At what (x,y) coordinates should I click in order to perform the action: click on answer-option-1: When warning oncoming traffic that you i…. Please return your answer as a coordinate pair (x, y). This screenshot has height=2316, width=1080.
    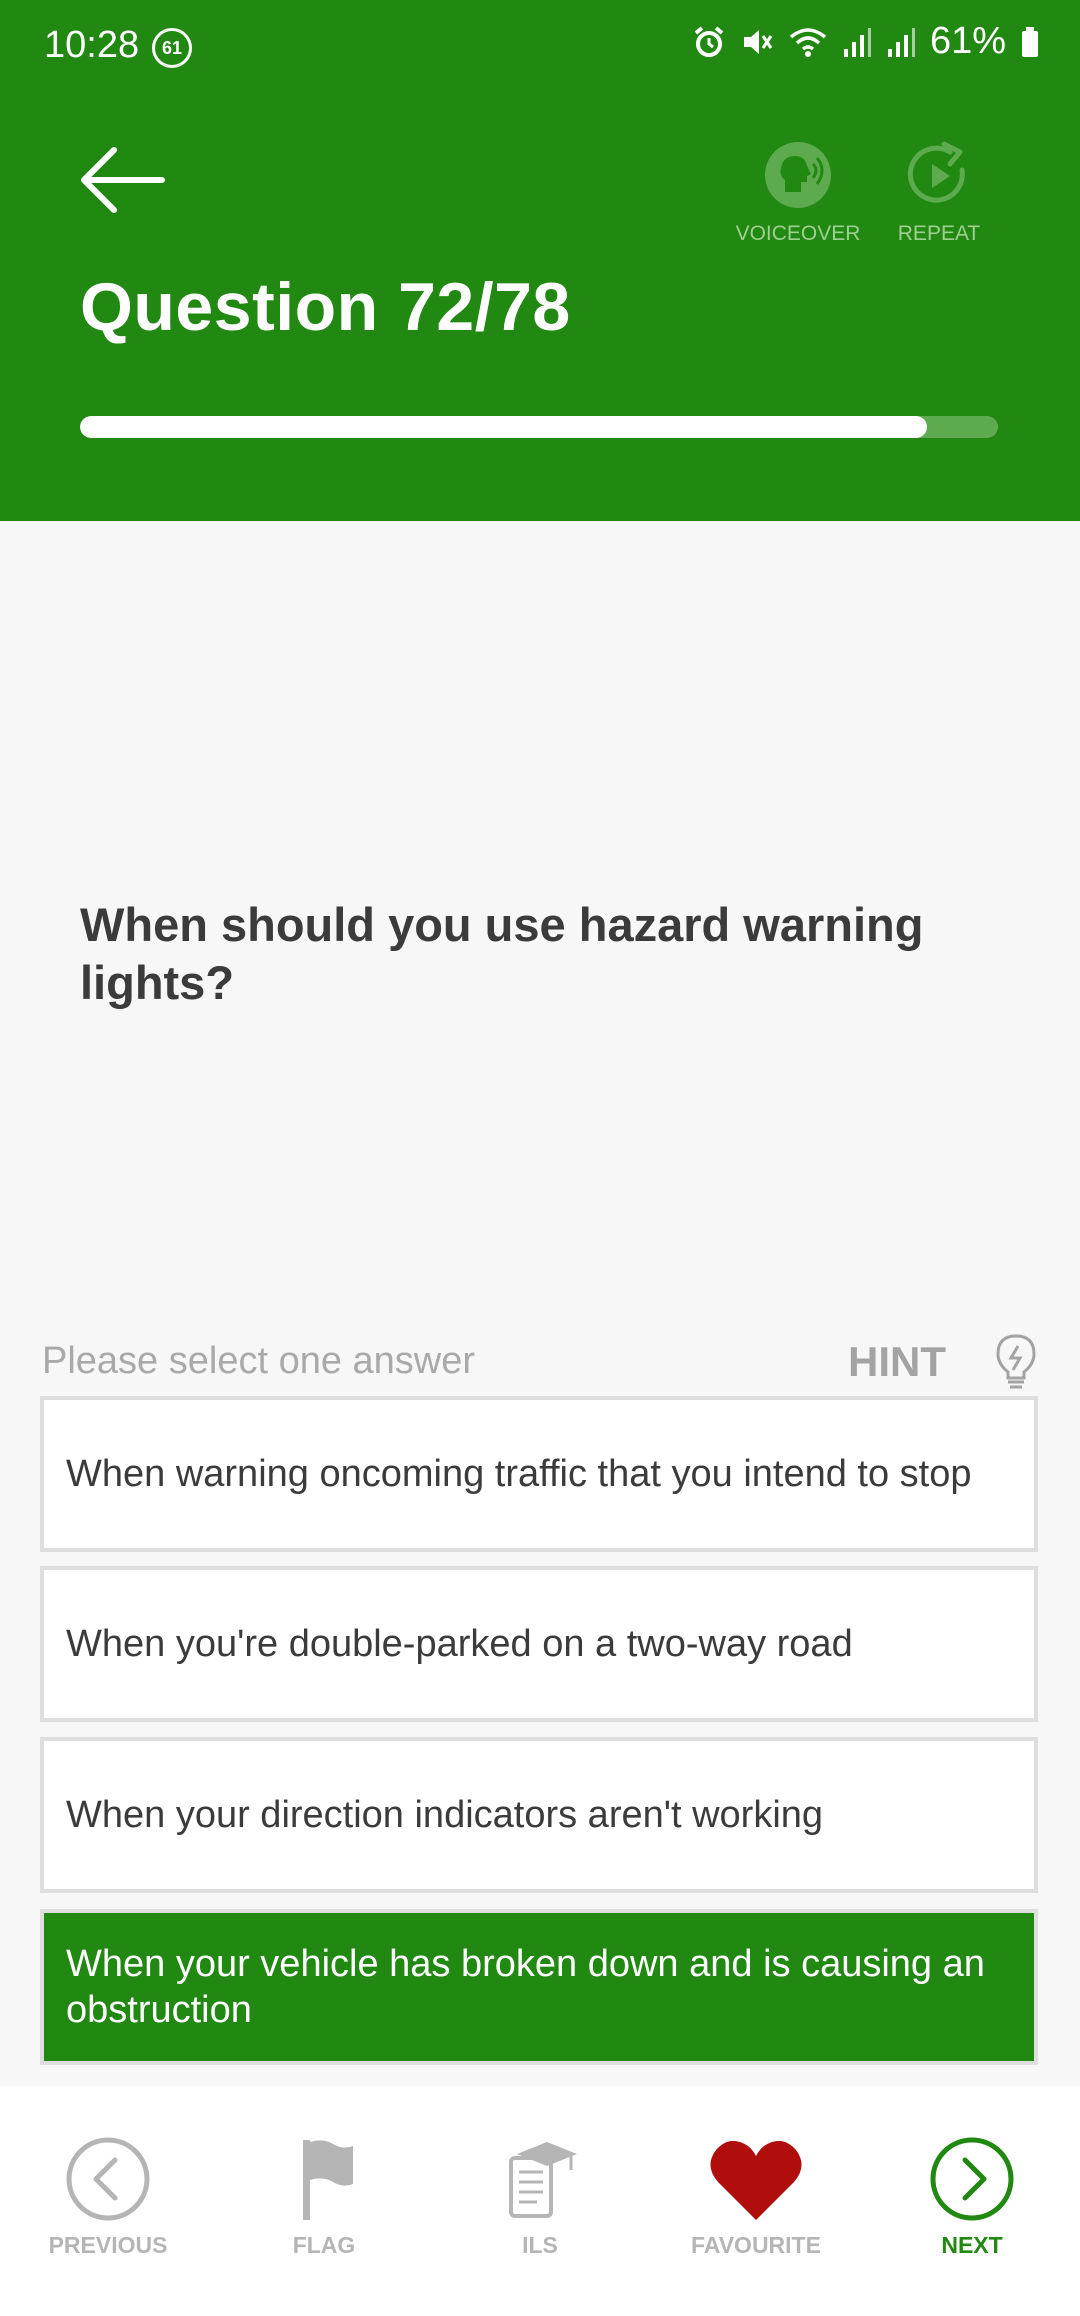
    Looking at the image, I should click on (539, 1474).